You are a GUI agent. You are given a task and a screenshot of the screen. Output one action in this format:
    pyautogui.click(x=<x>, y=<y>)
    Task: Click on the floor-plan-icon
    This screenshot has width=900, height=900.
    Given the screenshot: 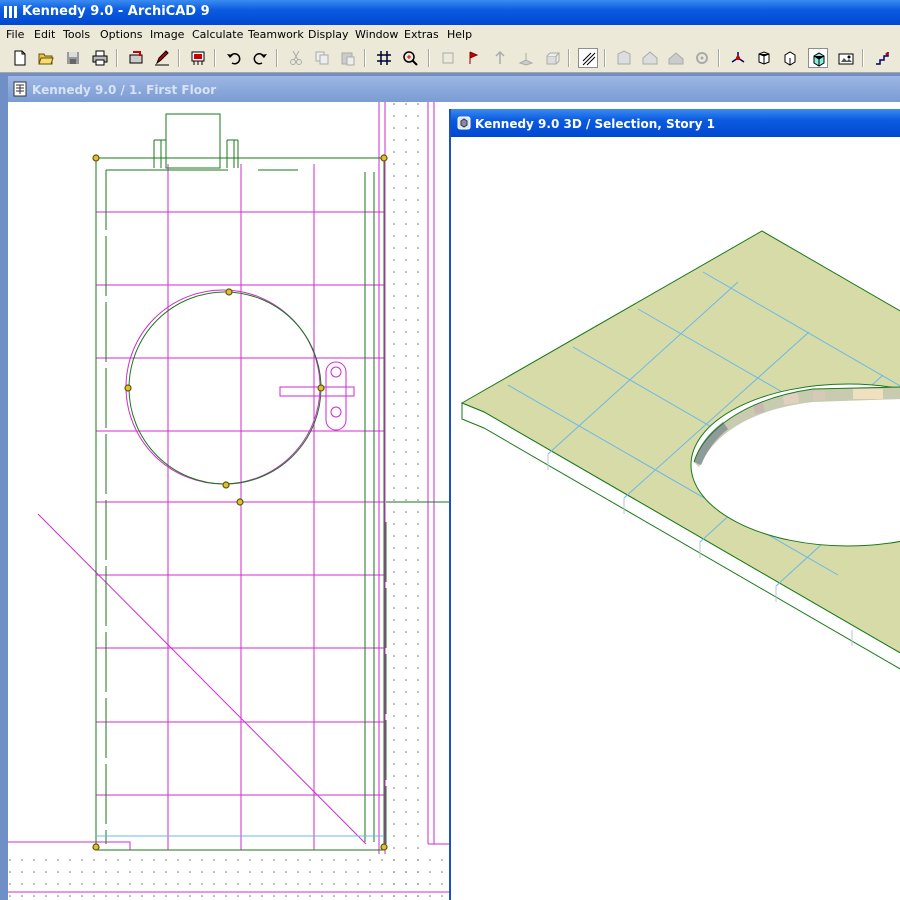 What is the action you would take?
    pyautogui.click(x=448, y=58)
    